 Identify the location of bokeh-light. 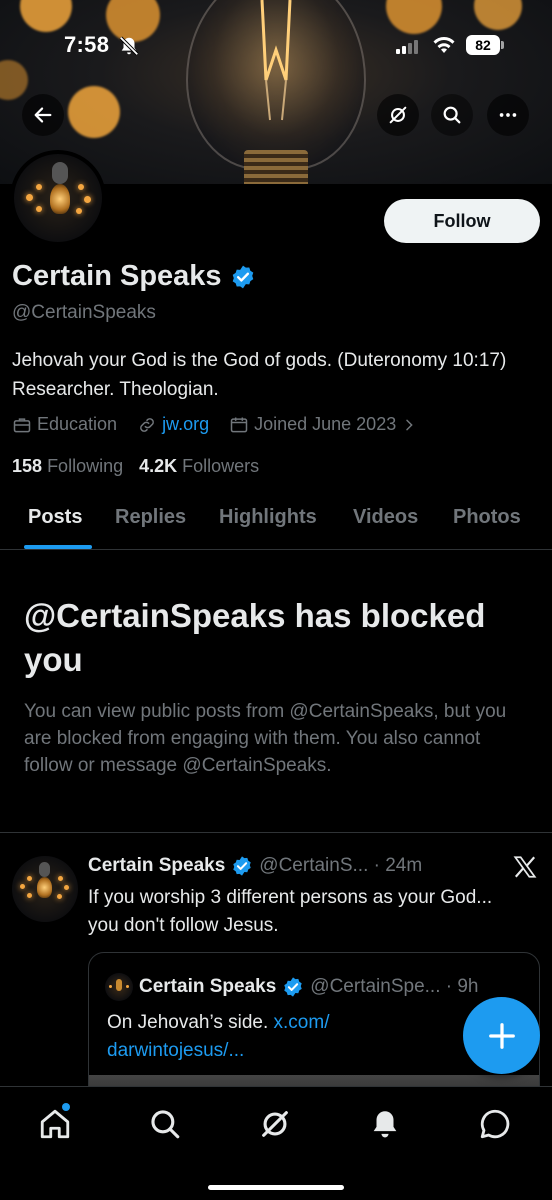
(94, 112).